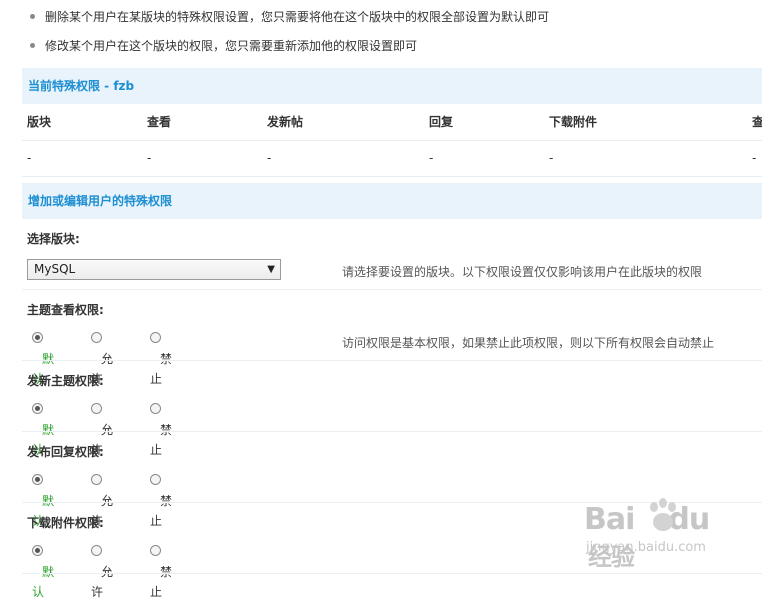 This screenshot has width=762, height=602. I want to click on forum-hint: 请选择要设置的版块。以下权限设置仅仅影响该用户在此版块的权限, so click(522, 272).